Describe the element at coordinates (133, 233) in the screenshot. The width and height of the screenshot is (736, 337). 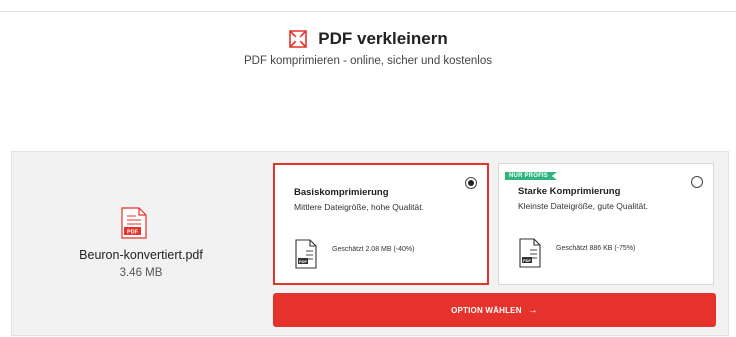
I see `pdf-file-icon-label: PDF` at that location.